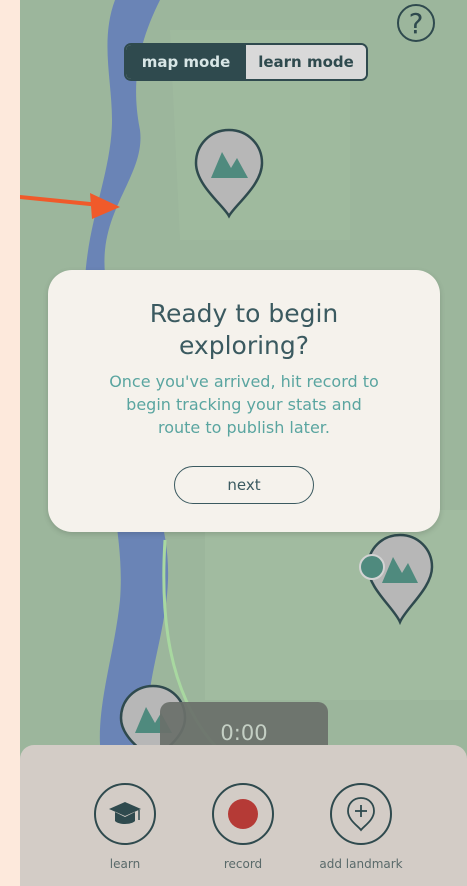 This screenshot has height=886, width=467. I want to click on nav-learn-label: learn, so click(125, 864).